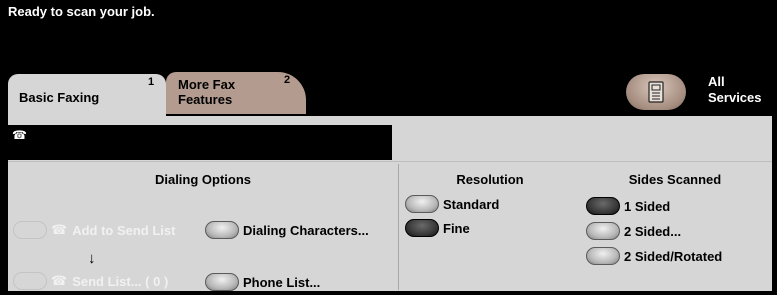 This screenshot has height=295, width=777. I want to click on sides-2-sided-rotated-option: 2 Sided/Rotated, so click(654, 256).